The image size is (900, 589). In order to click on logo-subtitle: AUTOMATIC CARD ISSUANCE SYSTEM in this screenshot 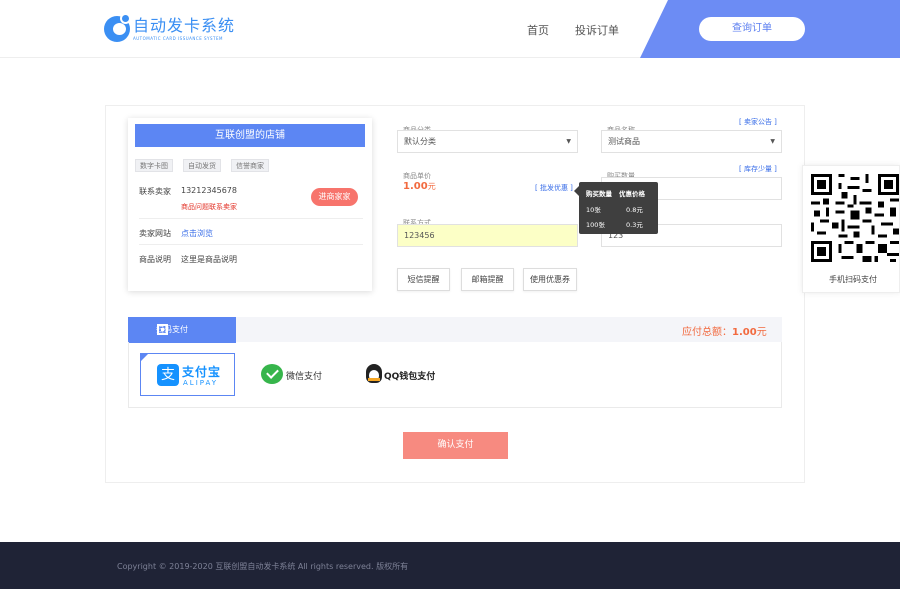, I will do `click(178, 38)`.